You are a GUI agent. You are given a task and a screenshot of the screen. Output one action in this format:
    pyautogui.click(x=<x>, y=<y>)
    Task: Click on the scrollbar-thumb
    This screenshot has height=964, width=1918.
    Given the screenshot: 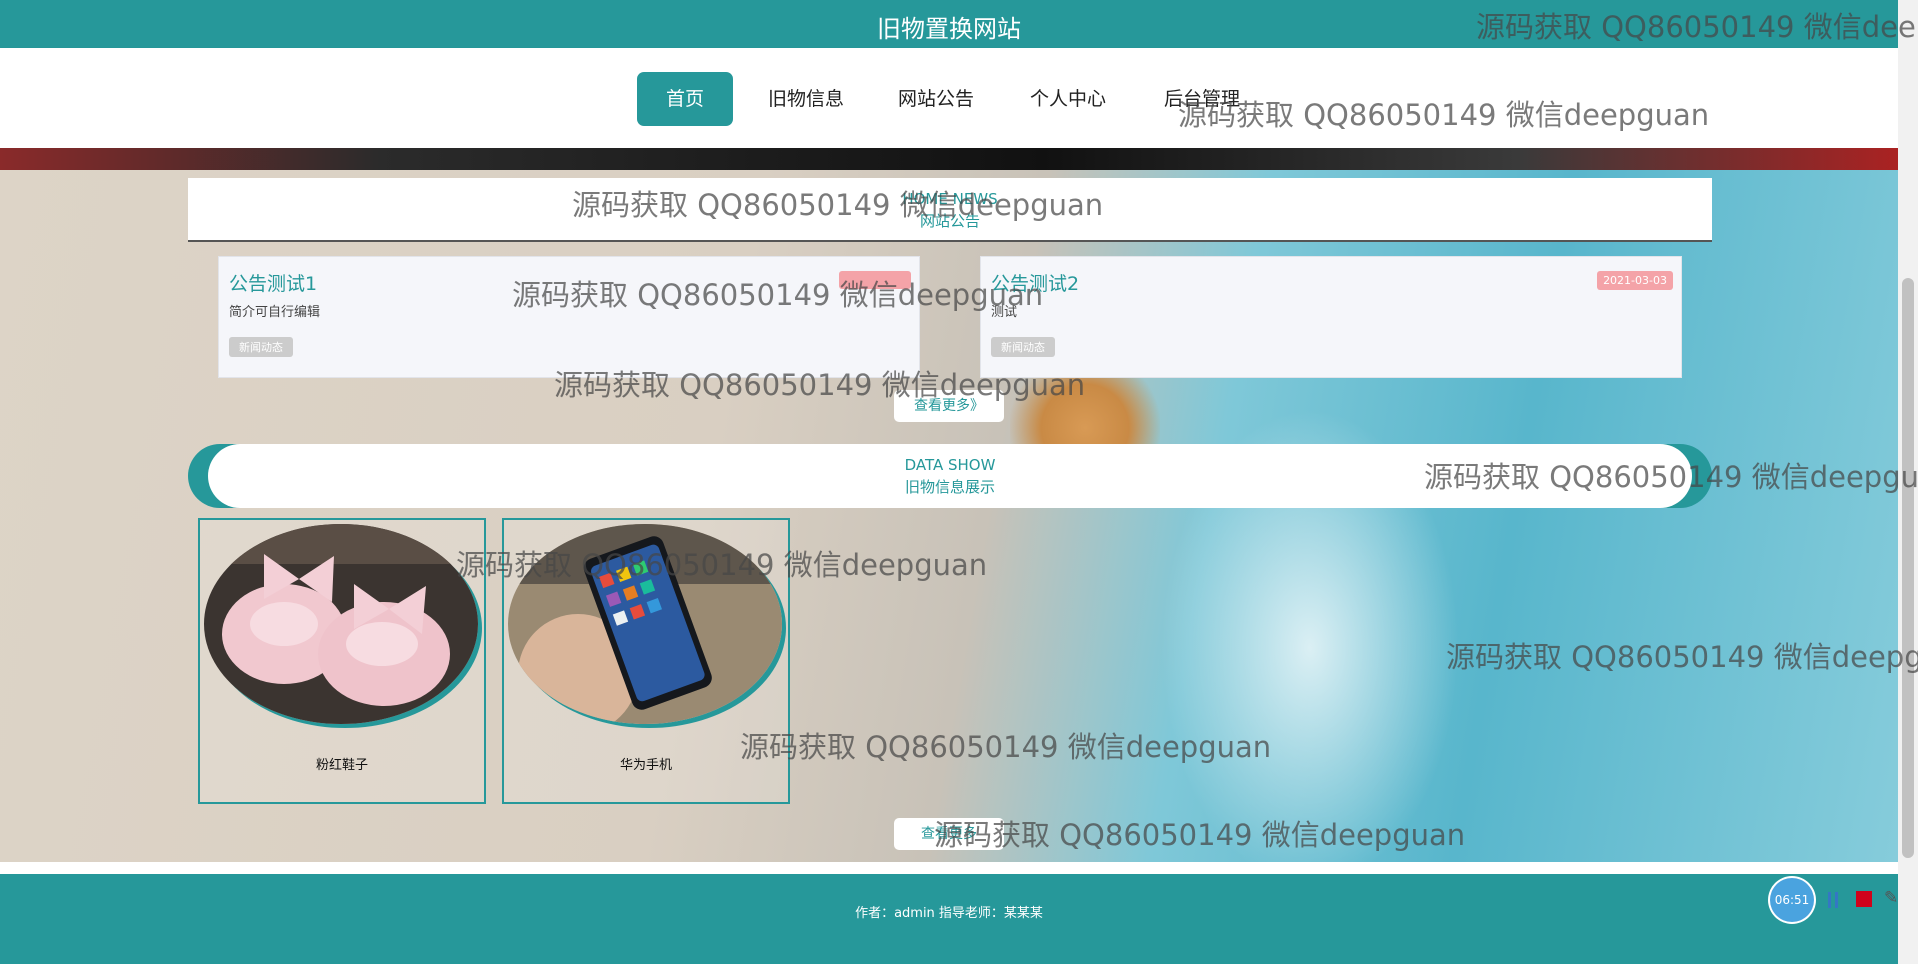 What is the action you would take?
    pyautogui.click(x=1908, y=568)
    